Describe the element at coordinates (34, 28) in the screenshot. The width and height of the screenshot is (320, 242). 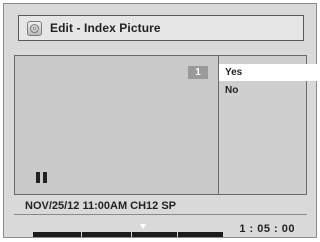
I see `disc-icon` at that location.